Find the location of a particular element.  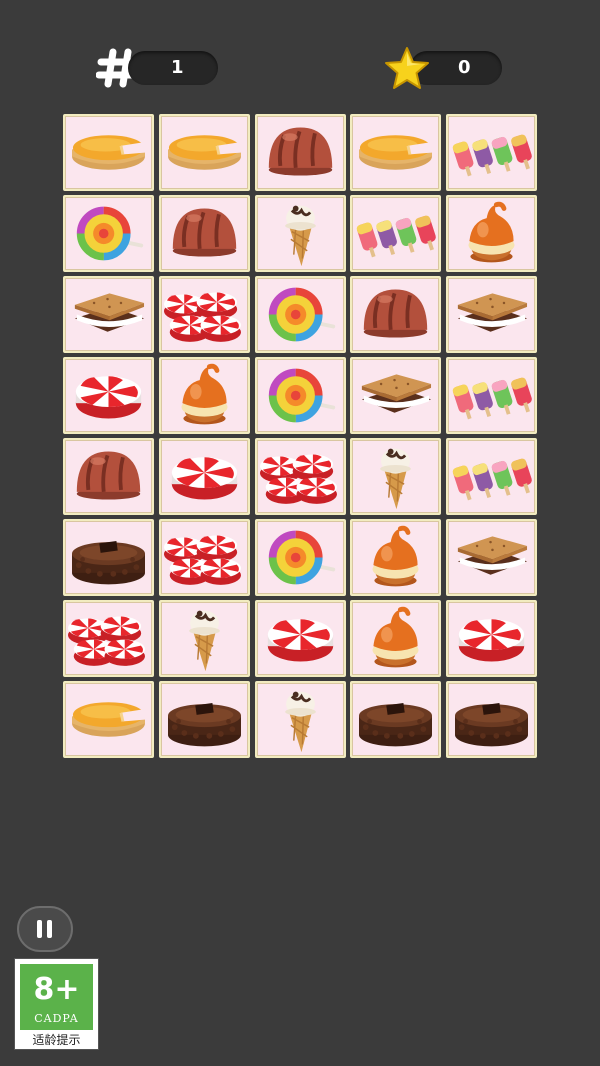

age-rating-number: 8+ is located at coordinates (56, 989).